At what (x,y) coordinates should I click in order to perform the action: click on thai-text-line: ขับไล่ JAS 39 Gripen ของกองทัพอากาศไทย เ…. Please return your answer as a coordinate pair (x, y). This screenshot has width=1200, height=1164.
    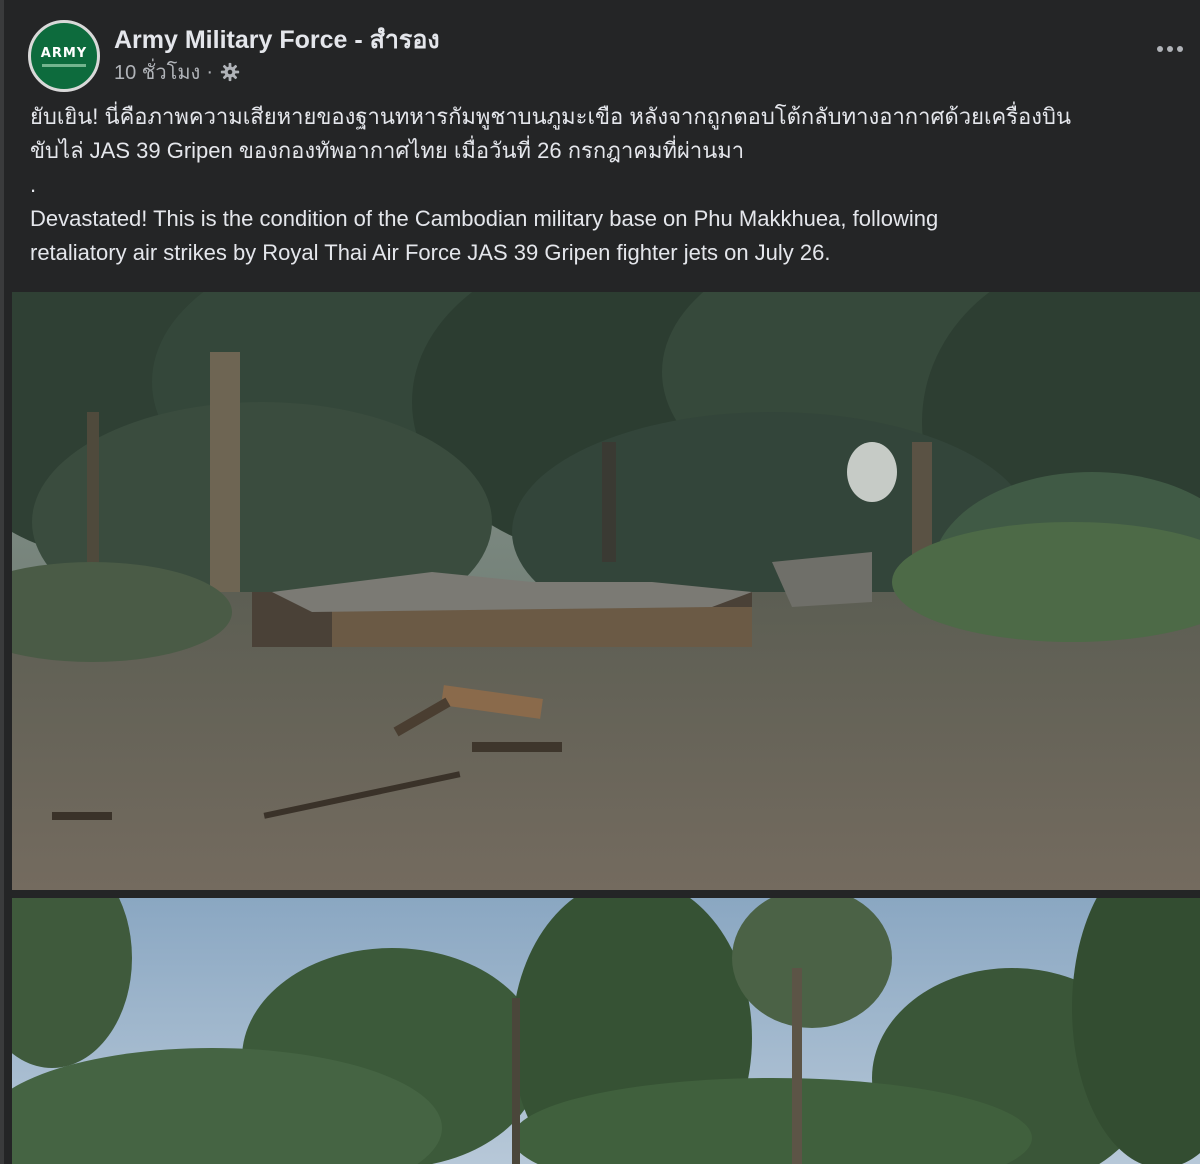
    Looking at the image, I should click on (387, 150).